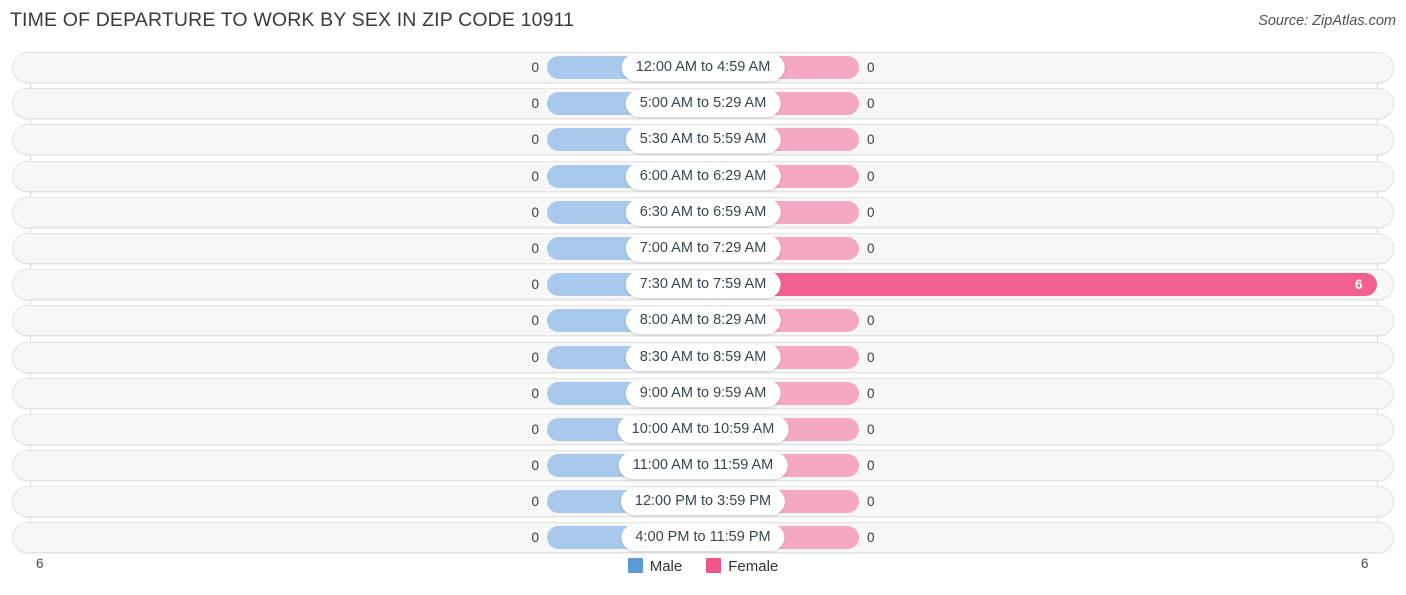 Image resolution: width=1406 pixels, height=595 pixels. I want to click on category-label: 5:00 AM to 5:29 AM, so click(703, 104).